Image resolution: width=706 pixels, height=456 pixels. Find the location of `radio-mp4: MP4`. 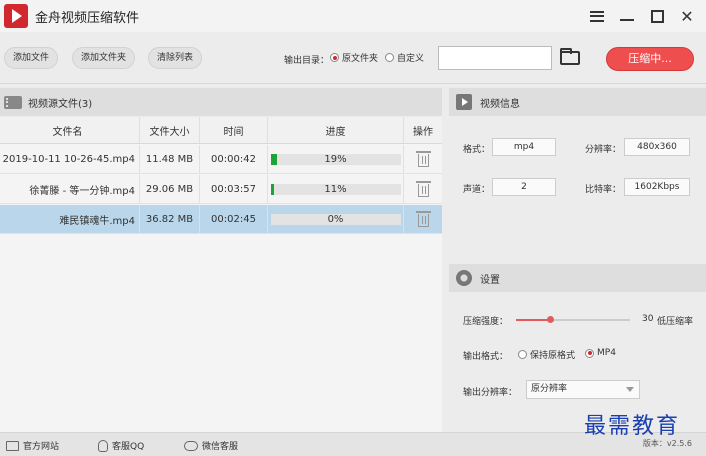

radio-mp4: MP4 is located at coordinates (600, 353).